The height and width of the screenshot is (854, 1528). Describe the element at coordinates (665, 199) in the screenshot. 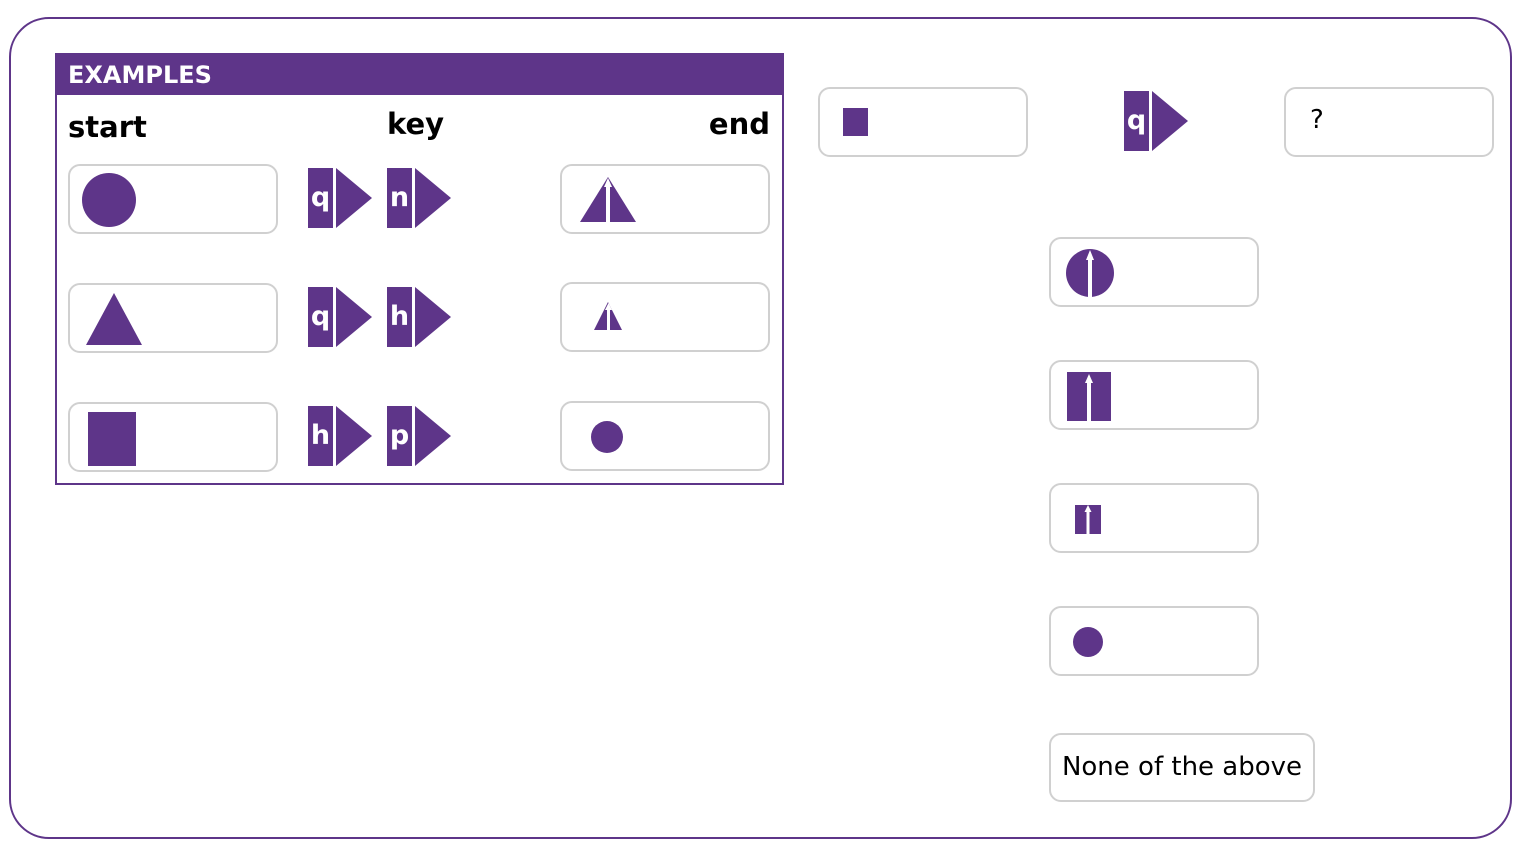

I see `example-1-end` at that location.